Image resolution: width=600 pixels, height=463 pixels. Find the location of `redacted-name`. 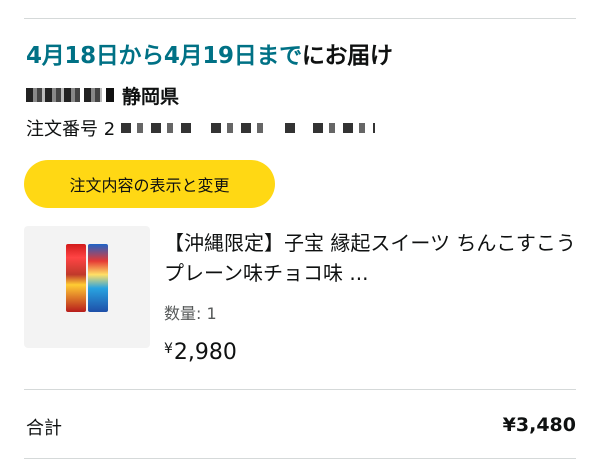

redacted-name is located at coordinates (53, 95).